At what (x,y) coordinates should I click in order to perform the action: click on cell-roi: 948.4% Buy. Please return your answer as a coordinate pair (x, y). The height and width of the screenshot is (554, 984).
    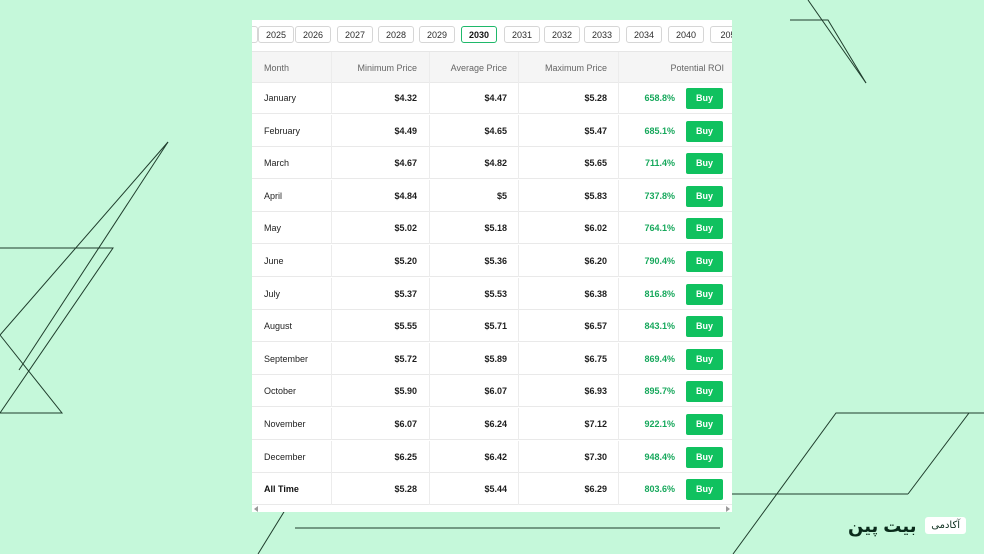
    Looking at the image, I should click on (675, 456).